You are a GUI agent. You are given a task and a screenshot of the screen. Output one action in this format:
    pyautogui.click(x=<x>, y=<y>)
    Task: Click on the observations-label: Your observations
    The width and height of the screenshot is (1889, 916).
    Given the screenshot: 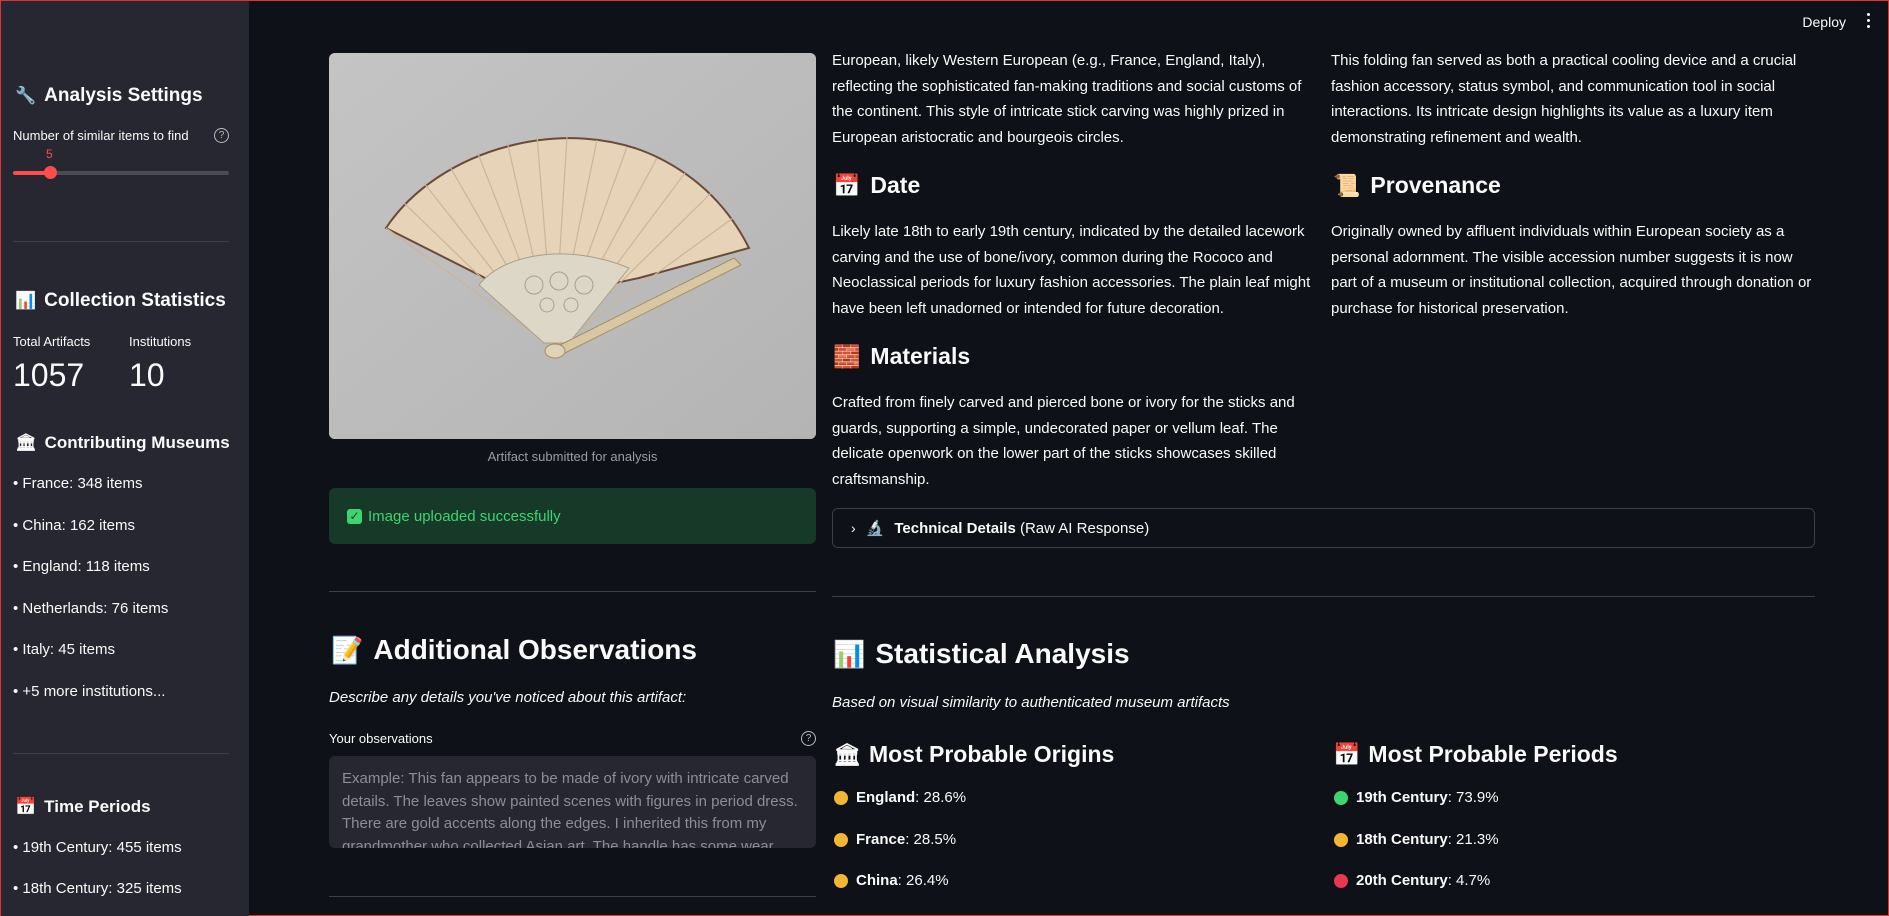 What is the action you would take?
    pyautogui.click(x=381, y=738)
    